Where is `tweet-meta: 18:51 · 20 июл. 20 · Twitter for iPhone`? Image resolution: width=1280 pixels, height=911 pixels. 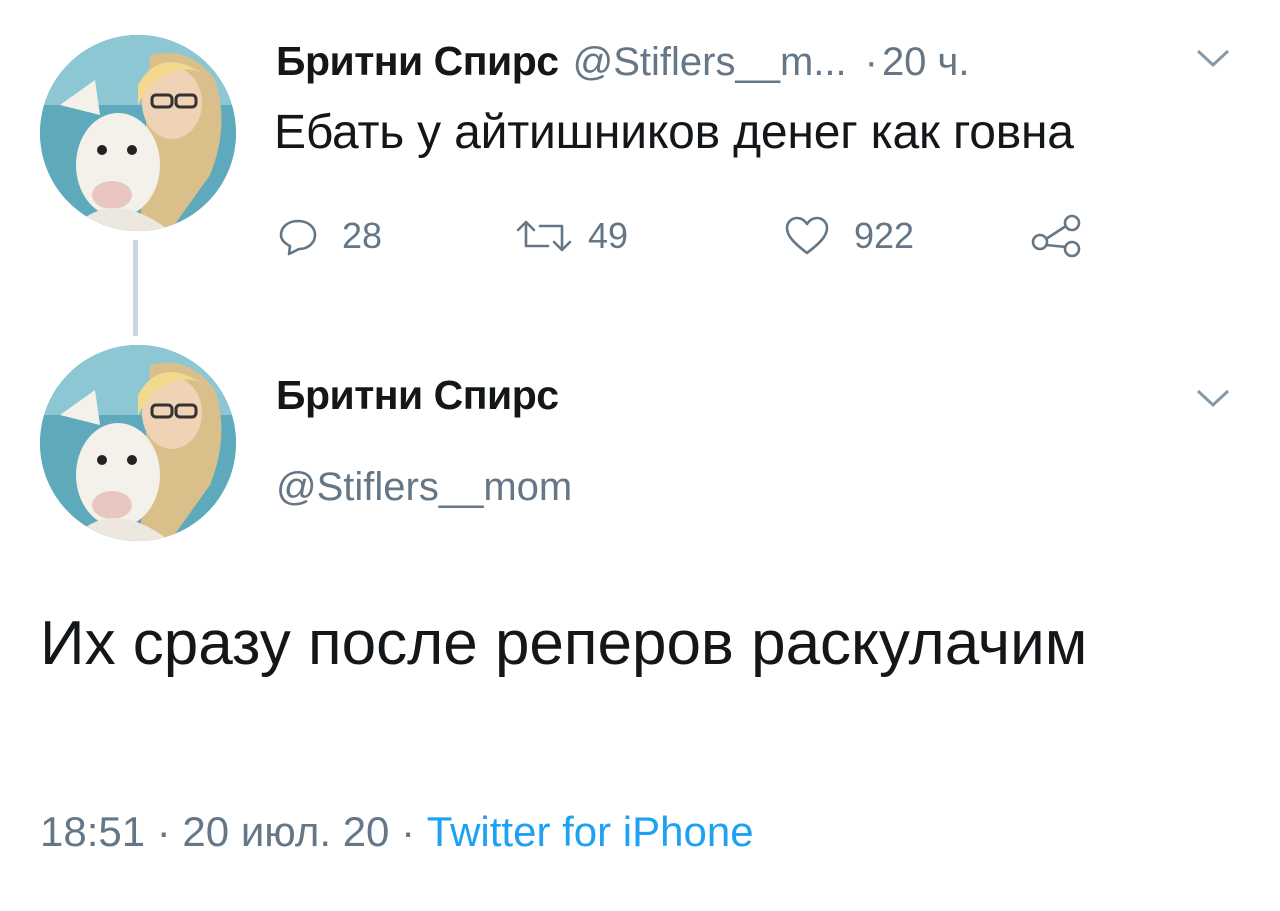
tweet-meta: 18:51 · 20 июл. 20 · Twitter for iPhone is located at coordinates (397, 832).